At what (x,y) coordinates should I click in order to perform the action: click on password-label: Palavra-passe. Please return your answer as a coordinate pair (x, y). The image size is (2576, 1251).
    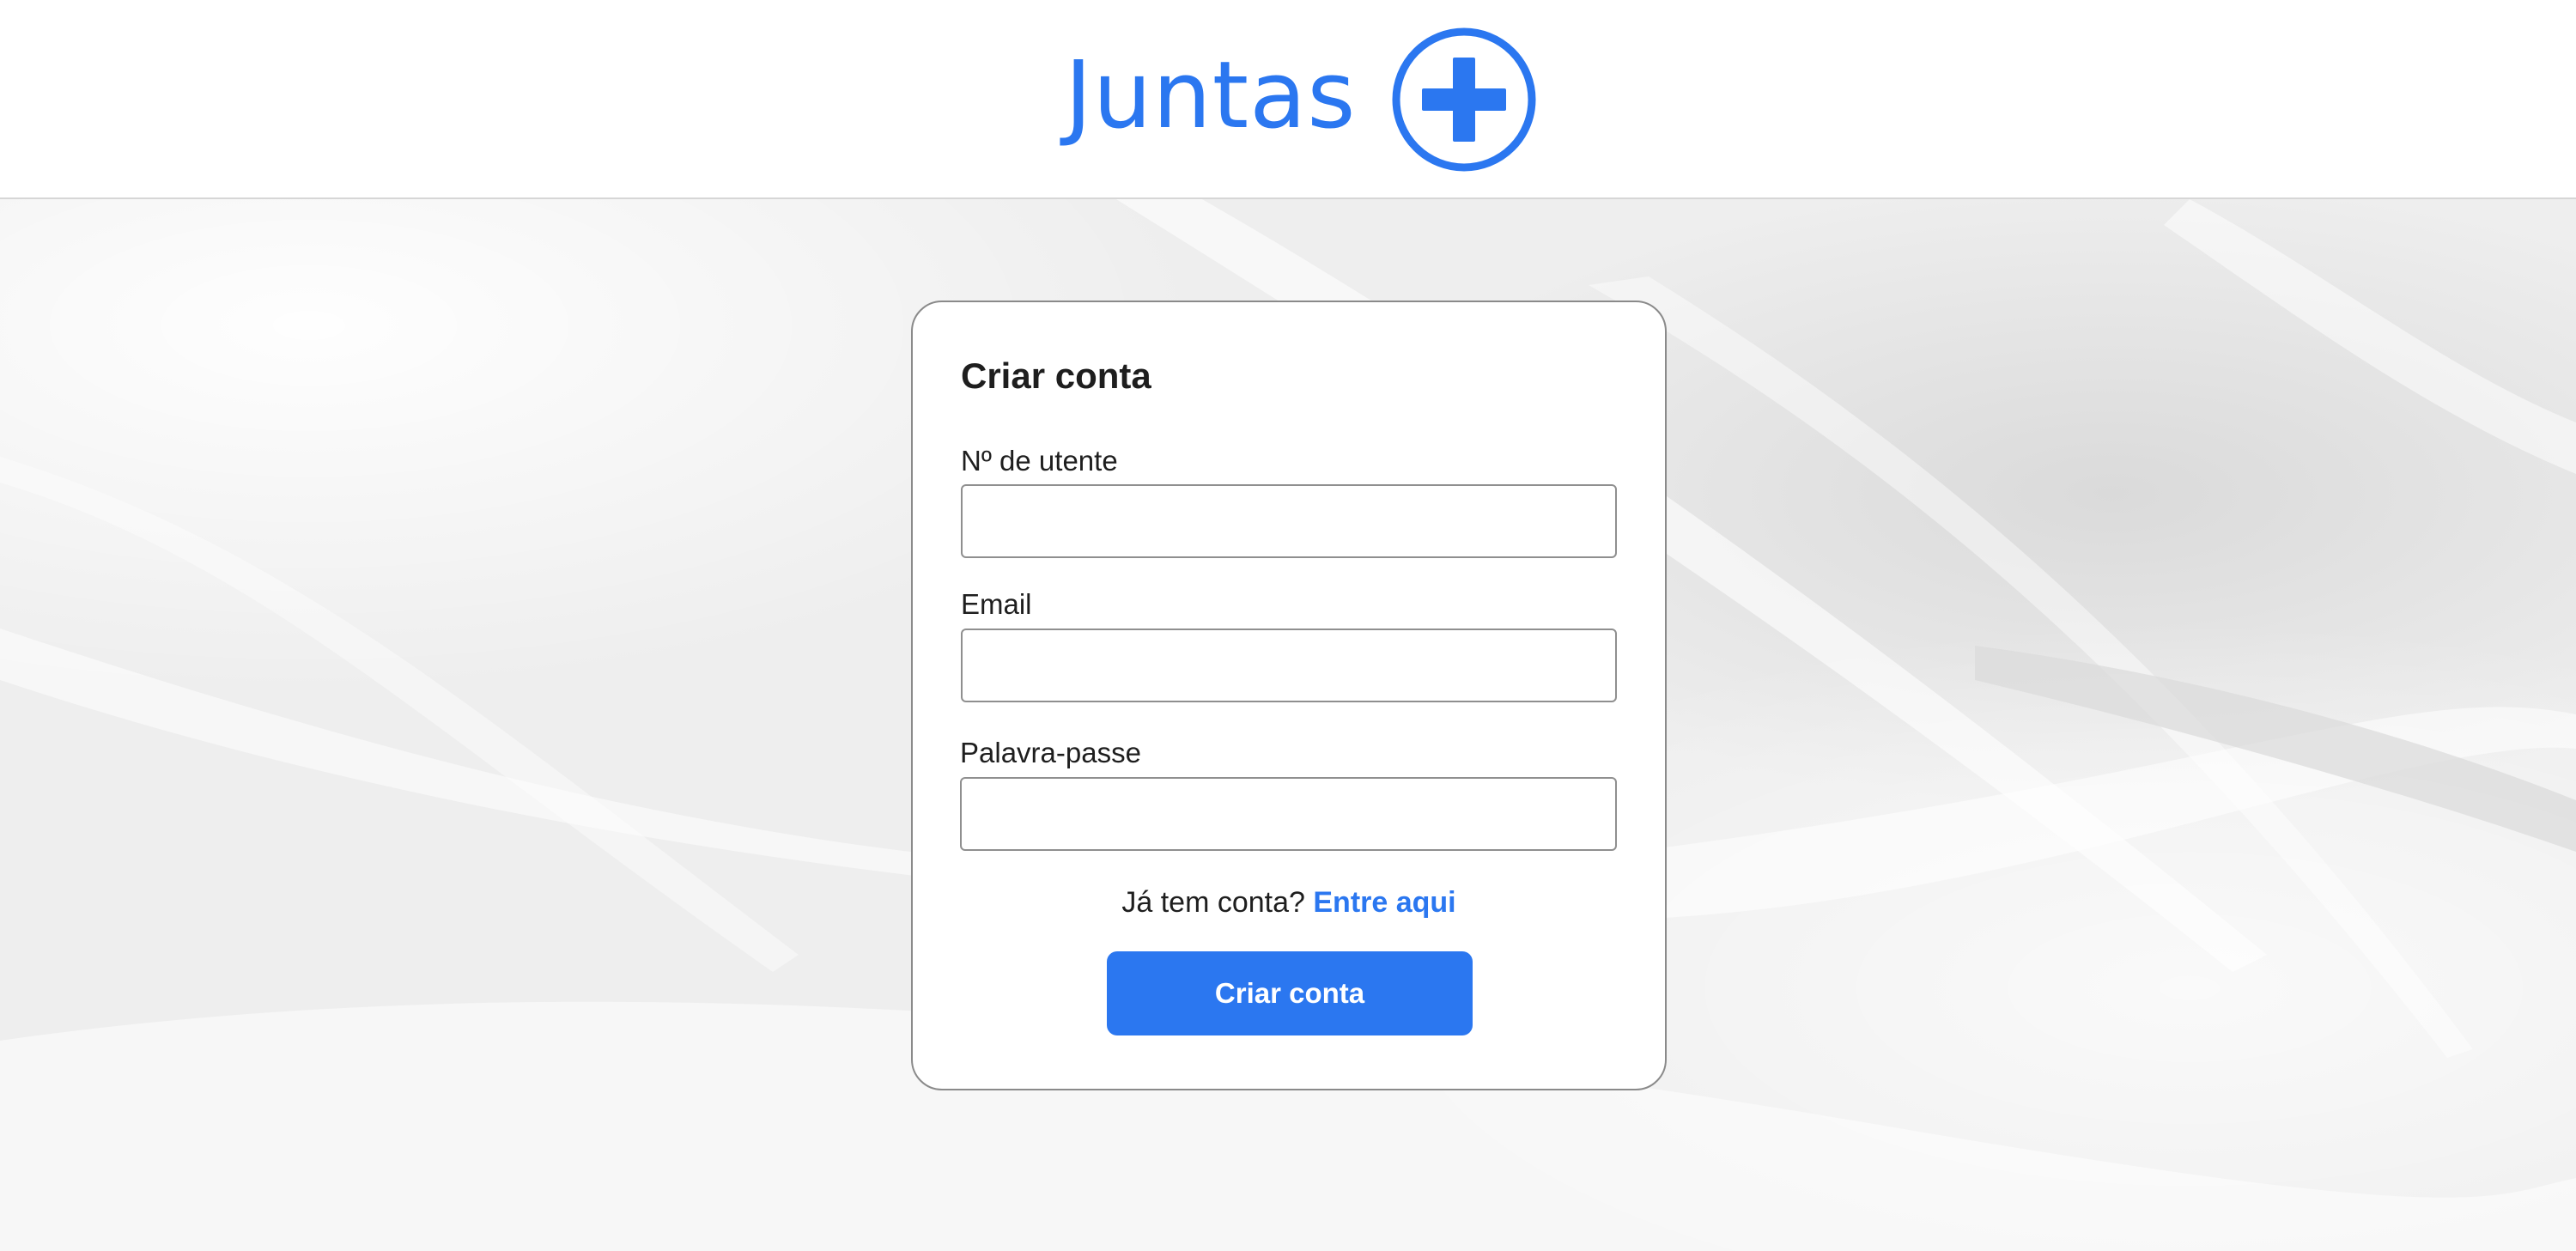
    Looking at the image, I should click on (1050, 752).